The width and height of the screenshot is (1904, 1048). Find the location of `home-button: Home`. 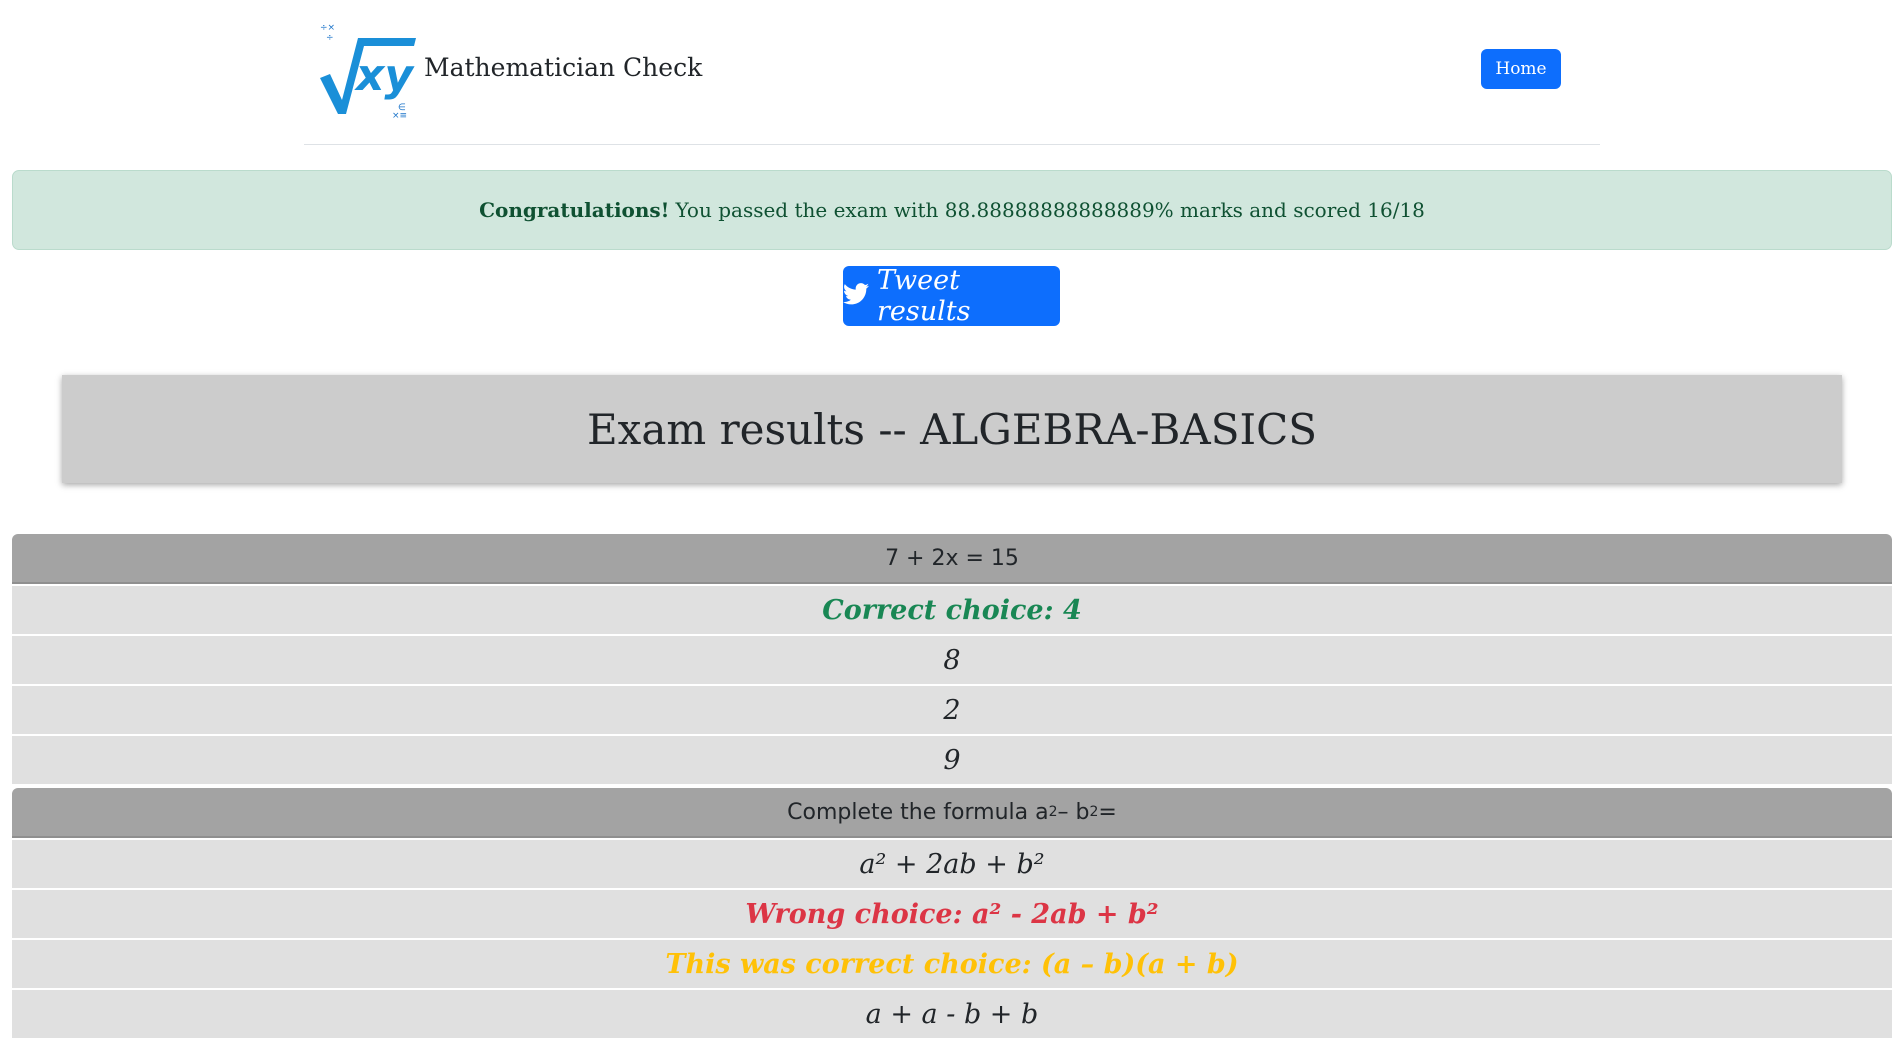

home-button: Home is located at coordinates (1521, 69).